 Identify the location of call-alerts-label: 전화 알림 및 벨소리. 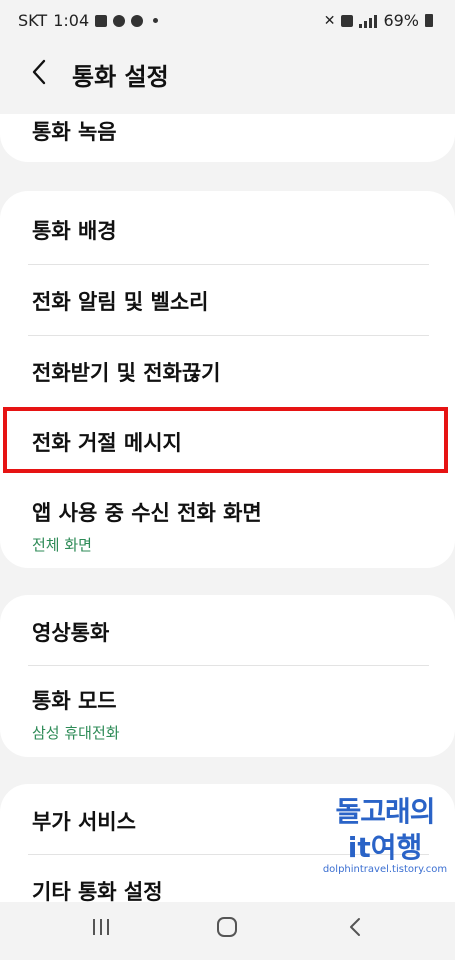
(120, 302).